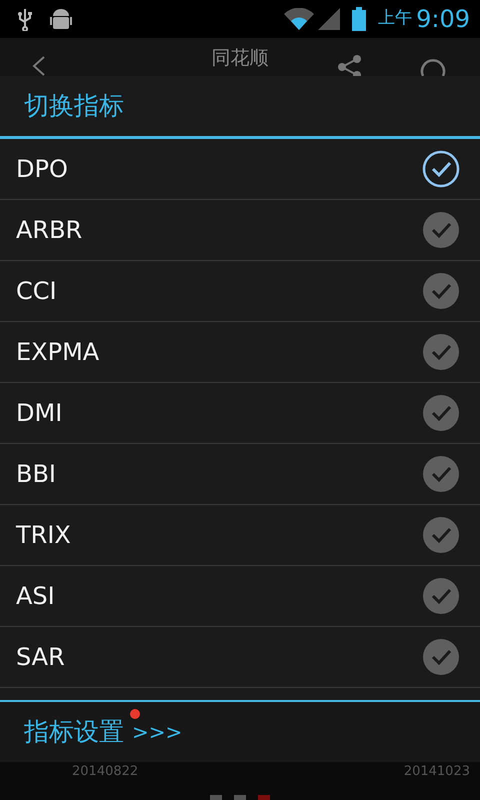 The image size is (480, 800). I want to click on battery-icon, so click(359, 19).